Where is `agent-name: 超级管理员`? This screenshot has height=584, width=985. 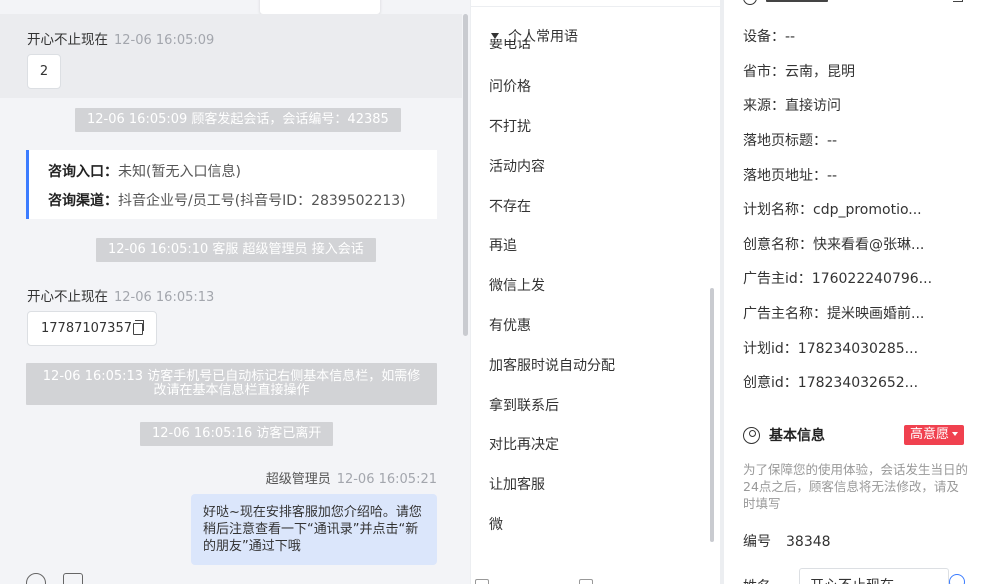
agent-name: 超级管理员 is located at coordinates (298, 479).